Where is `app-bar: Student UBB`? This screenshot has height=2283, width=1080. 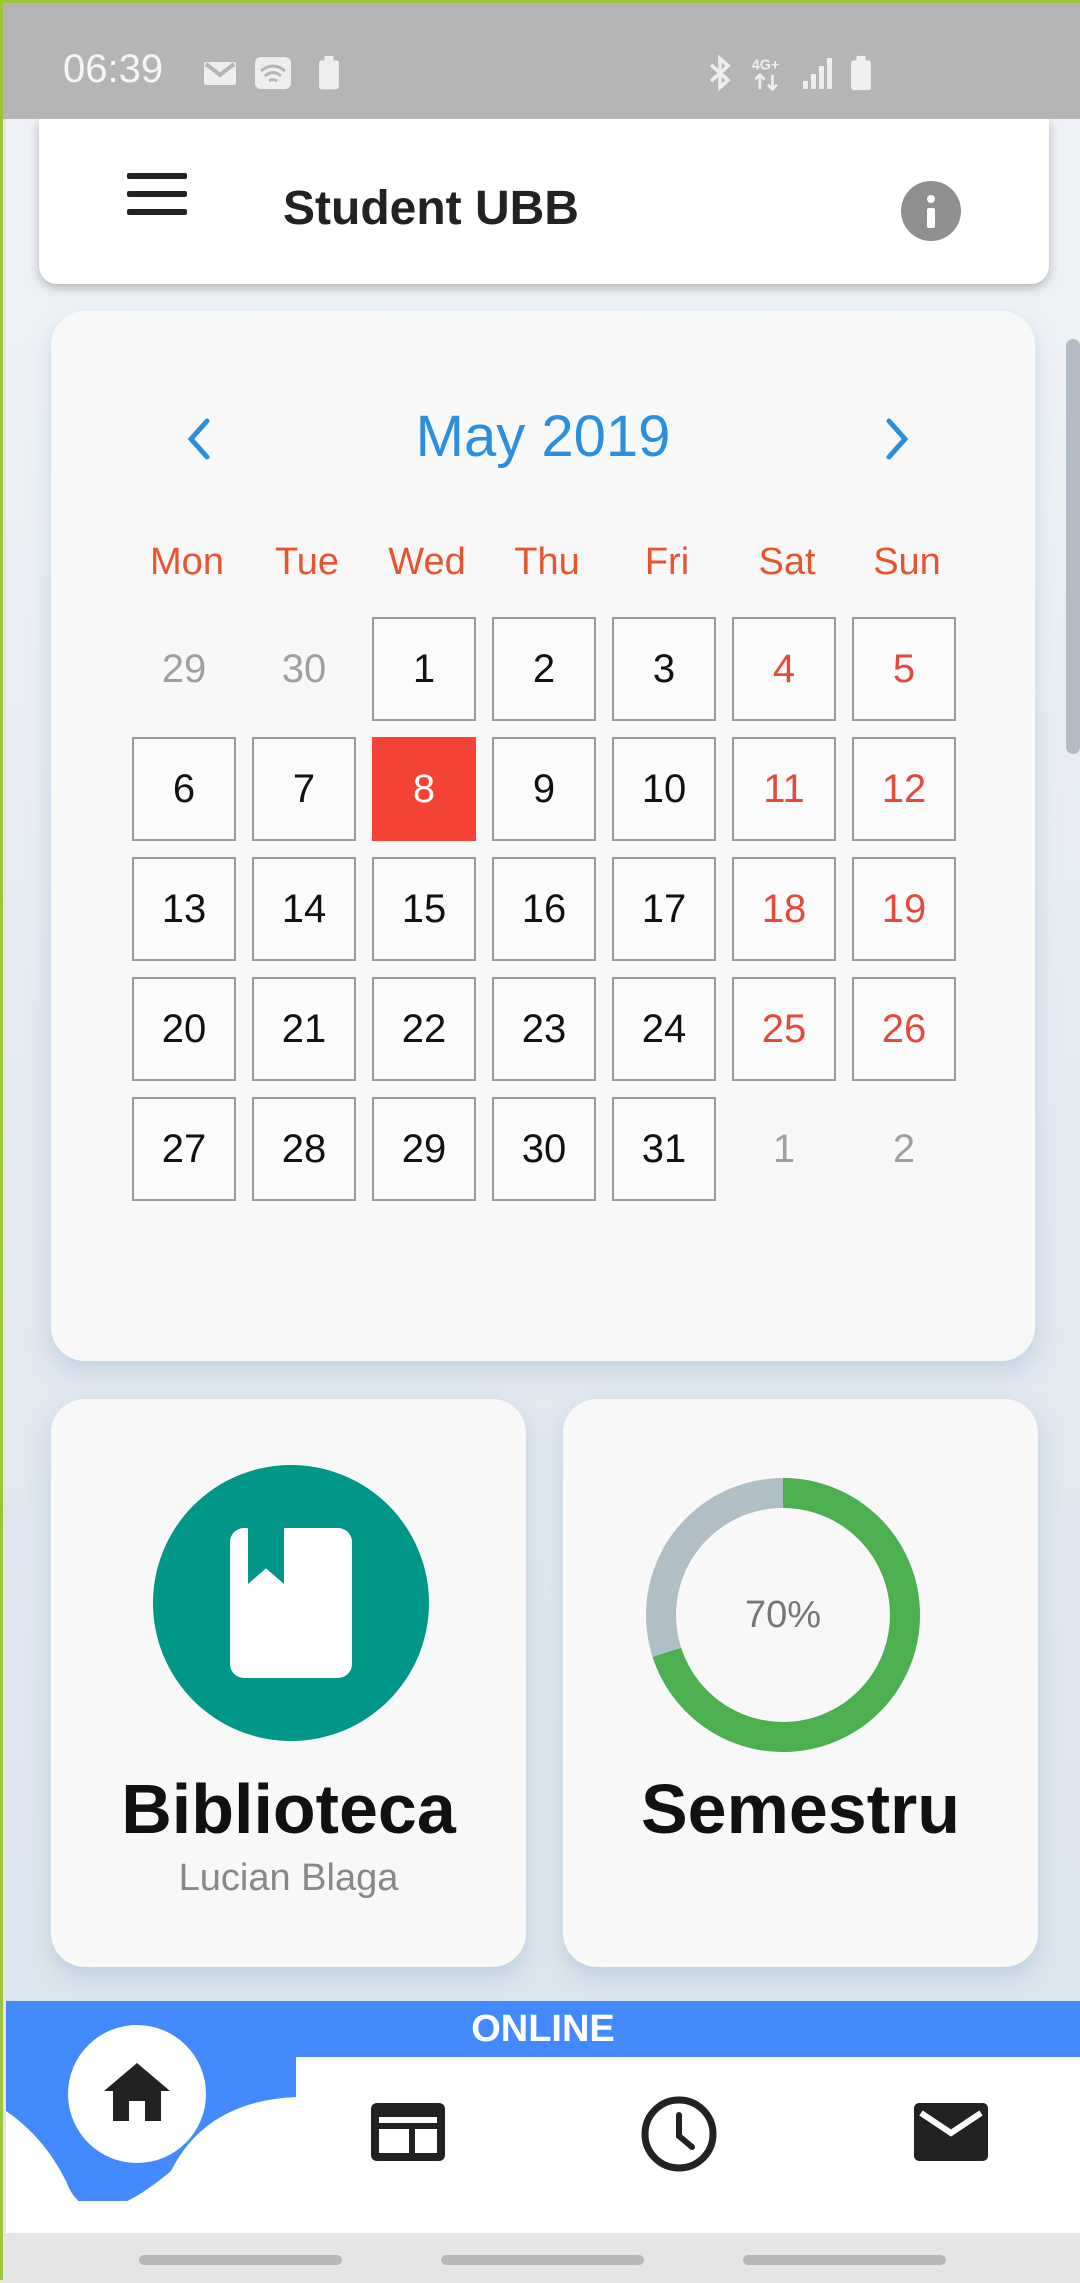 app-bar: Student UBB is located at coordinates (544, 201).